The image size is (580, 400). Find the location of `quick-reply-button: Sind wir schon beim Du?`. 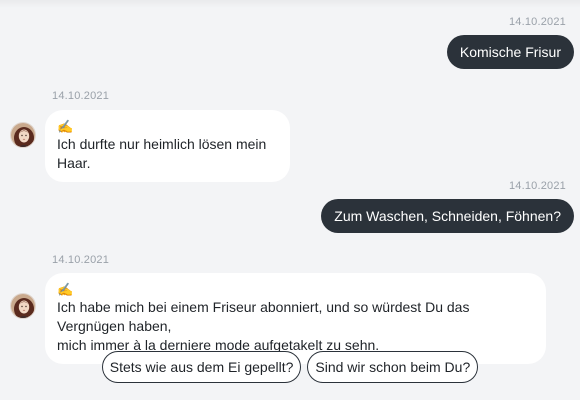

quick-reply-button: Sind wir schon beim Du? is located at coordinates (393, 367).